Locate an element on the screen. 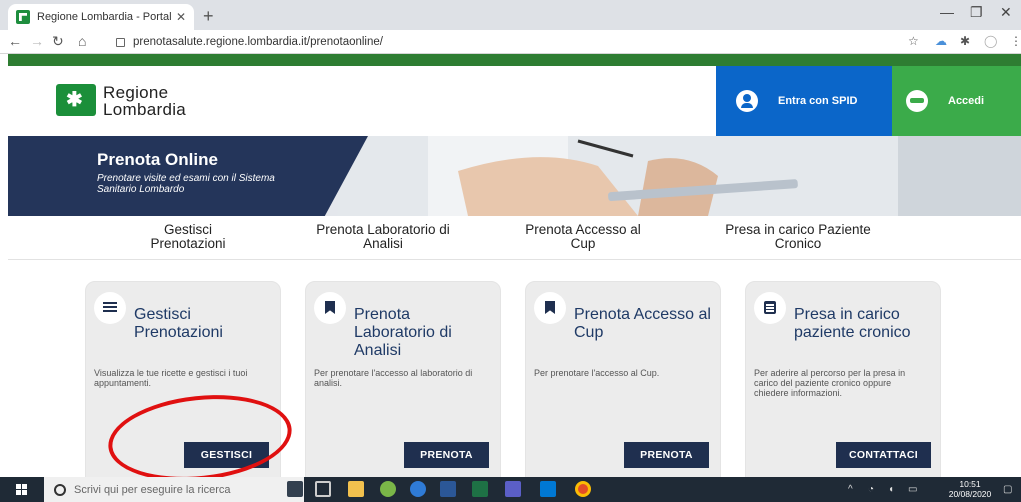 The image size is (1021, 502). tab-close-icon: ✕ is located at coordinates (181, 17).